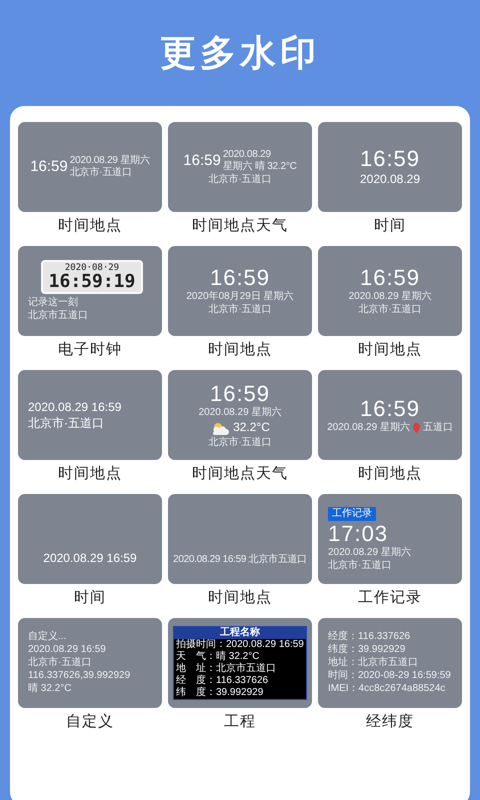 The image size is (480, 800). I want to click on watermark-preview: 自定义... 2020.08.29 16:59 北京市·五道口 116.337626,39.992929 晴 32.2°C, so click(90, 663).